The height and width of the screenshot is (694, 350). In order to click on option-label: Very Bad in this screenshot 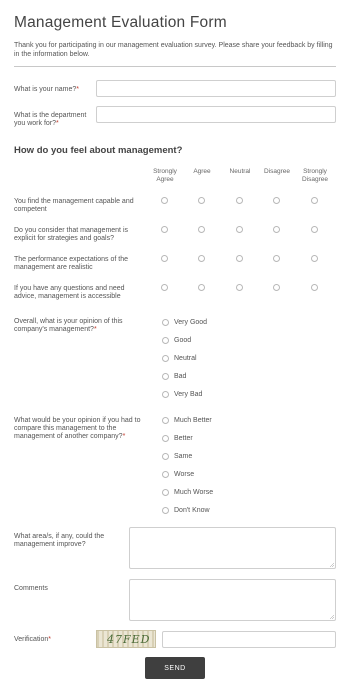, I will do `click(188, 394)`.